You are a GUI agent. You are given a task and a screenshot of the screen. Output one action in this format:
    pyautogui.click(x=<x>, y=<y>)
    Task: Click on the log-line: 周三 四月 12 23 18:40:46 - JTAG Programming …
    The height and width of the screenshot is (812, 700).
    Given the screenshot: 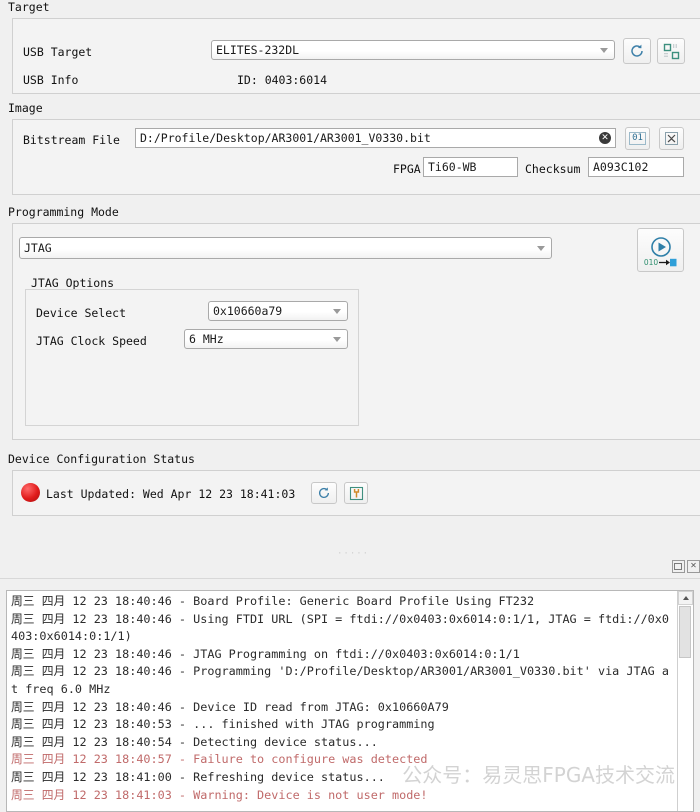 What is the action you would take?
    pyautogui.click(x=265, y=653)
    